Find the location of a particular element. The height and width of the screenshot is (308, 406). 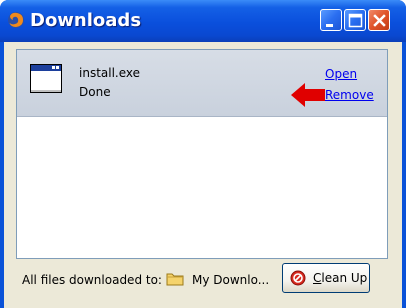

maximize-icon is located at coordinates (355, 20).